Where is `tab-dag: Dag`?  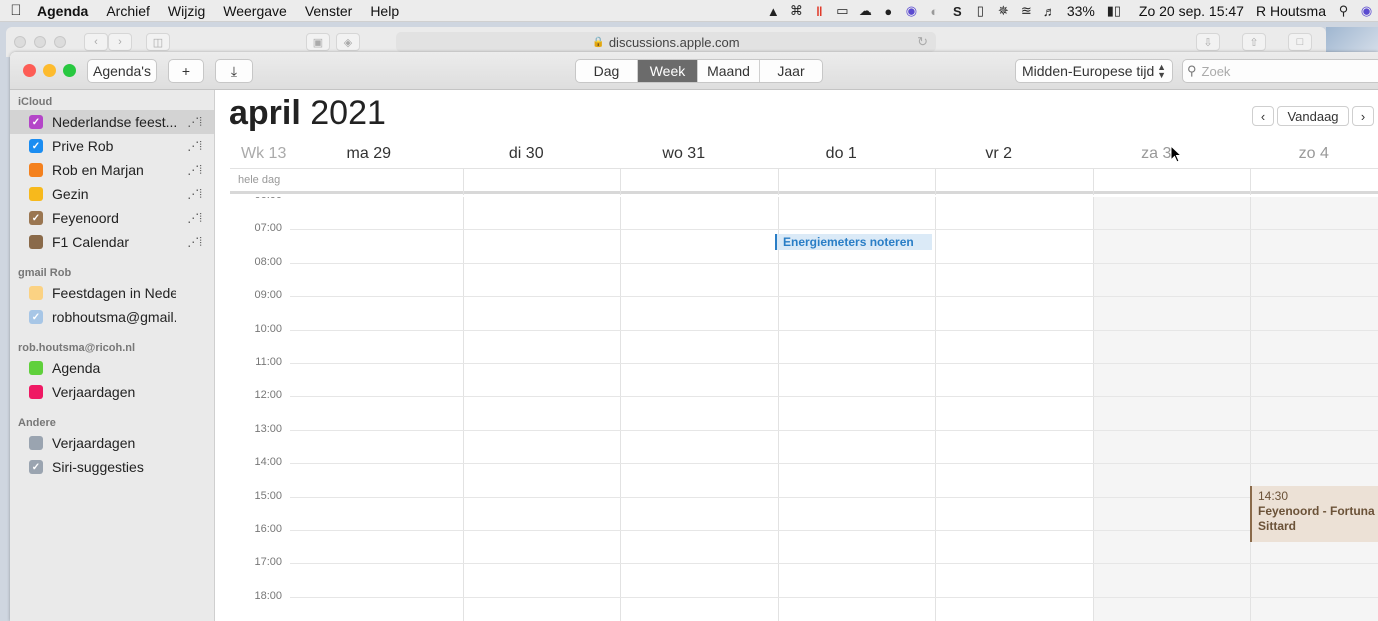 tab-dag: Dag is located at coordinates (607, 71).